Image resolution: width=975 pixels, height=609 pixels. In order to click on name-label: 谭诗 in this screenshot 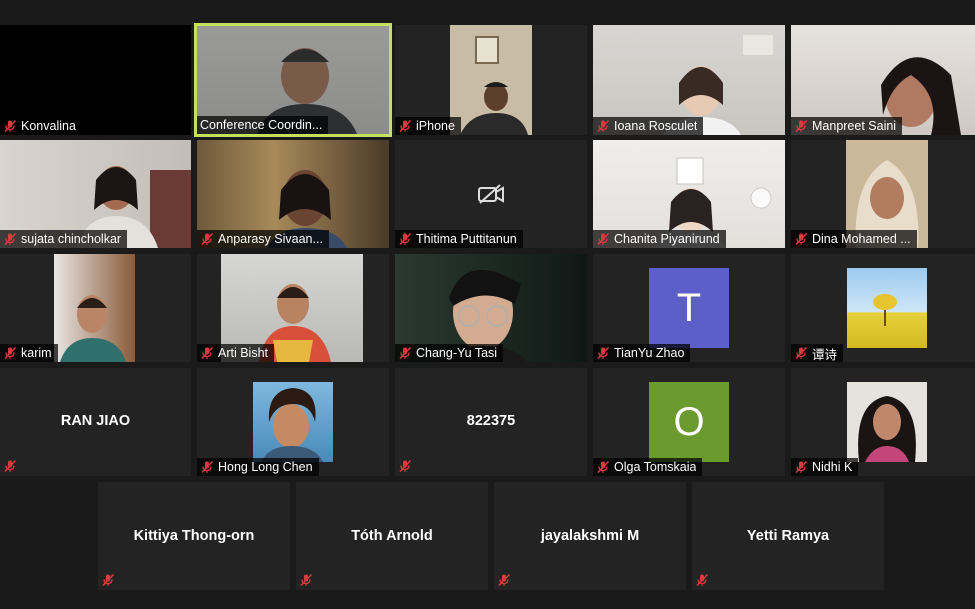, I will do `click(817, 353)`.